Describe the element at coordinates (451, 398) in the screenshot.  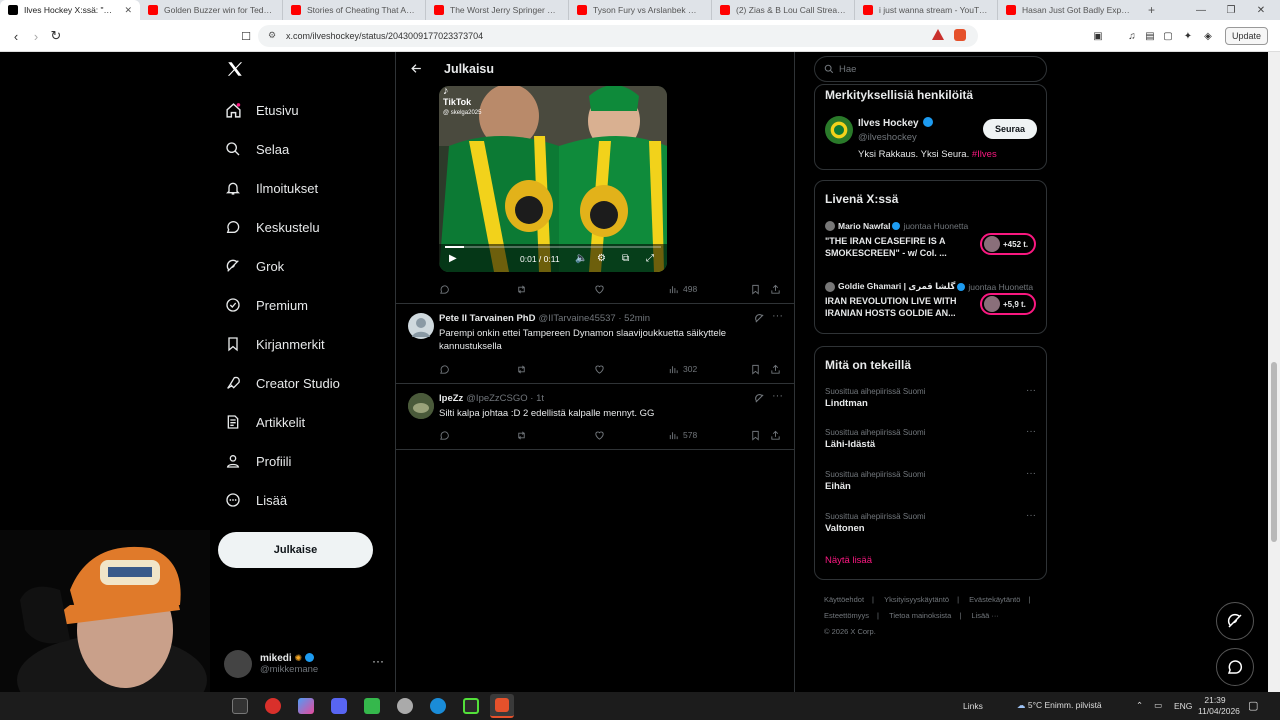
I see `reply-author-name: IpeZz` at that location.